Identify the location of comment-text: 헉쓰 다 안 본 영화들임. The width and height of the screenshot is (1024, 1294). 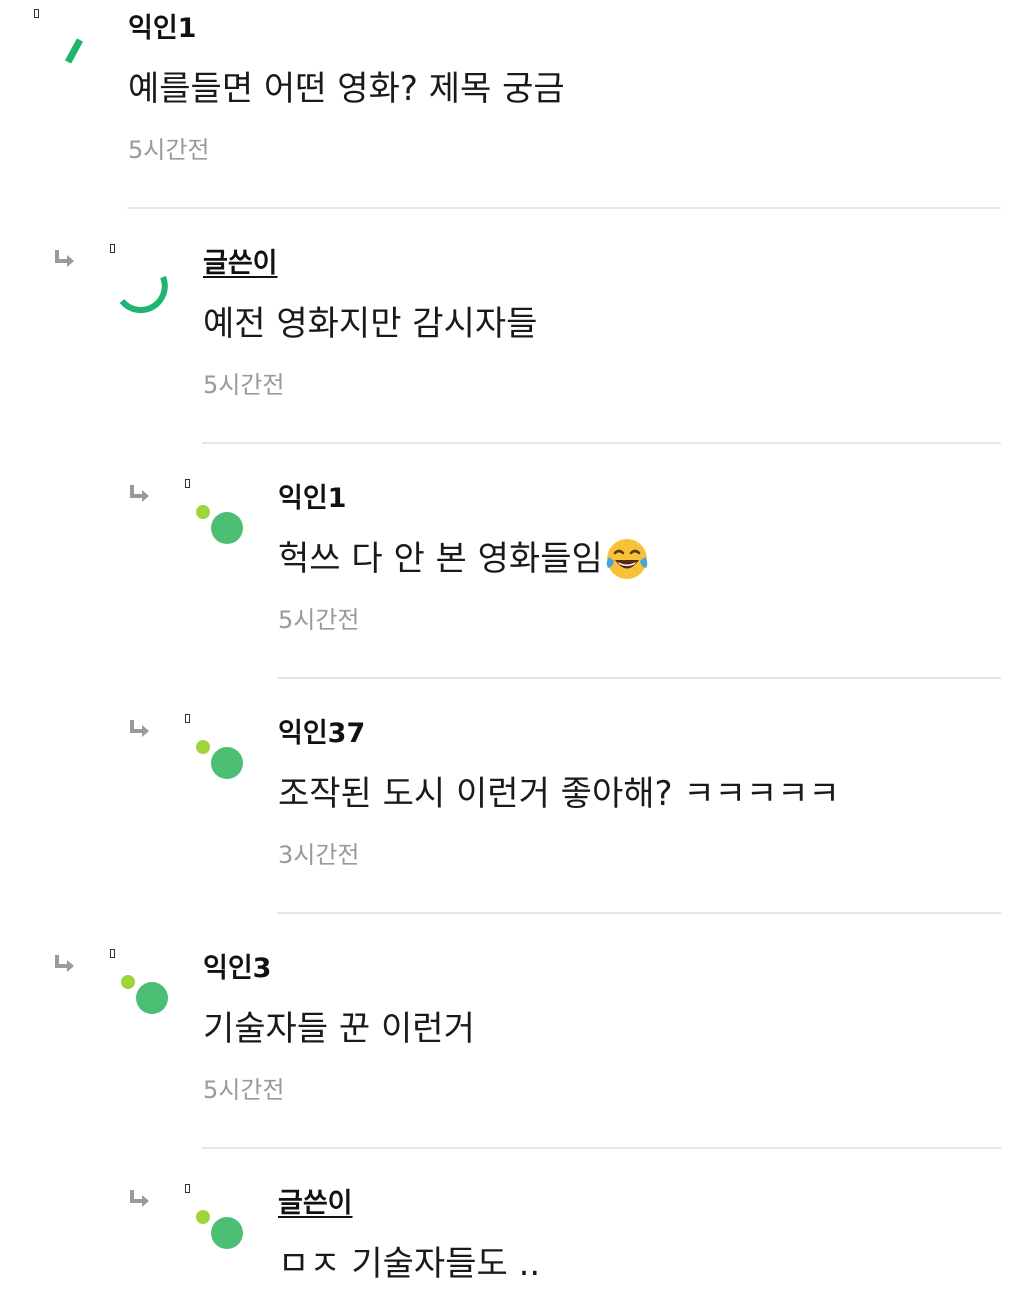
(463, 559).